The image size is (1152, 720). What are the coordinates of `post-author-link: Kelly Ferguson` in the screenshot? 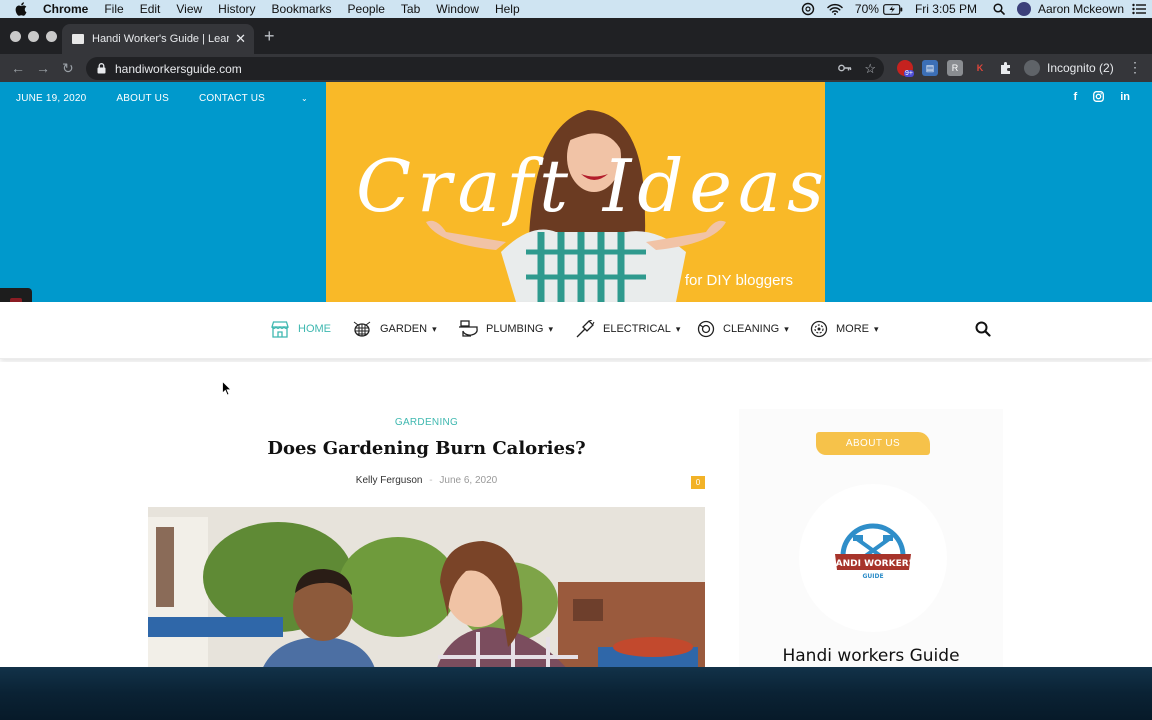 It's located at (389, 480).